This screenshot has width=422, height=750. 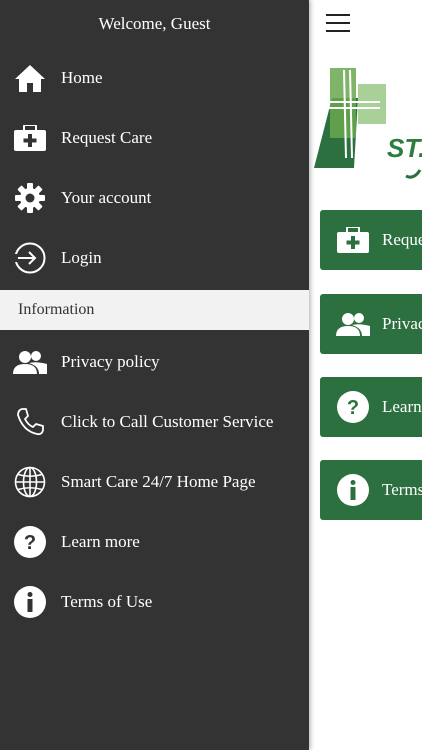 I want to click on drawer-item-learn-more: ? Learn more, so click(x=154, y=542).